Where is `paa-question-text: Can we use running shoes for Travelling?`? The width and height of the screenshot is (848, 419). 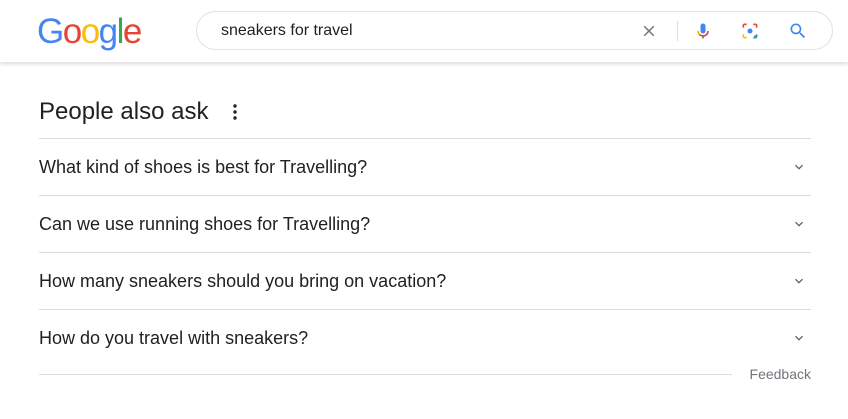 paa-question-text: Can we use running shoes for Travelling? is located at coordinates (205, 223).